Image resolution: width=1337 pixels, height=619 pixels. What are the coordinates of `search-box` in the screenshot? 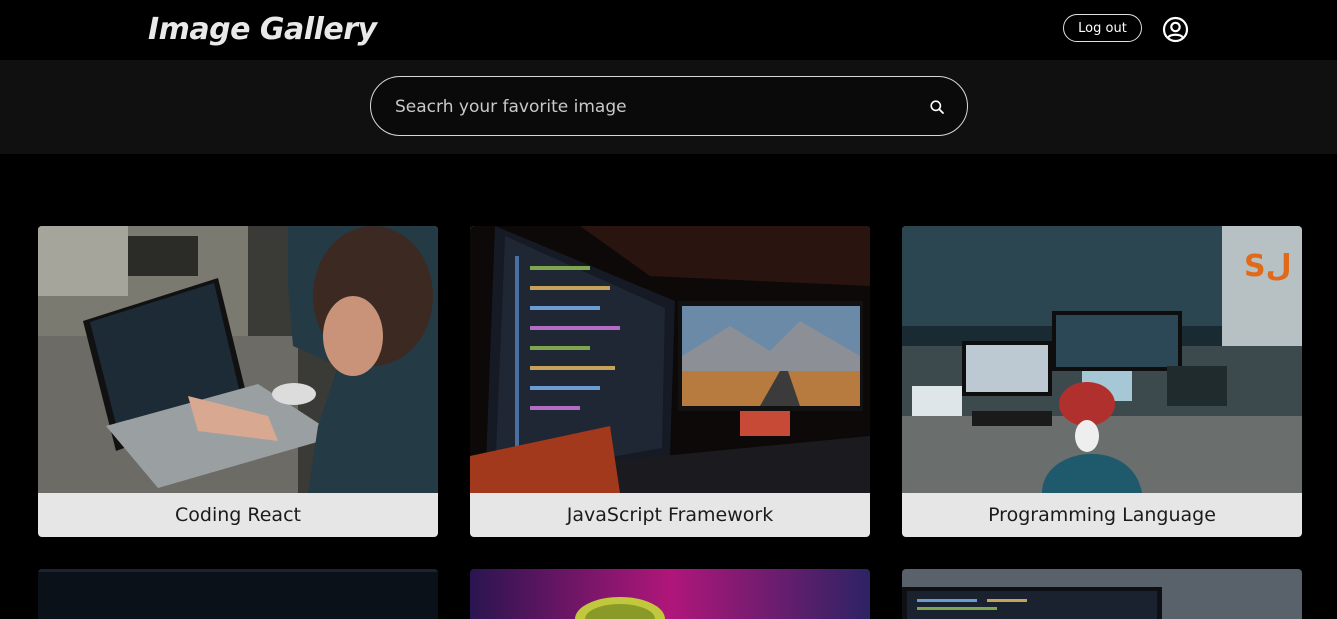 It's located at (669, 106).